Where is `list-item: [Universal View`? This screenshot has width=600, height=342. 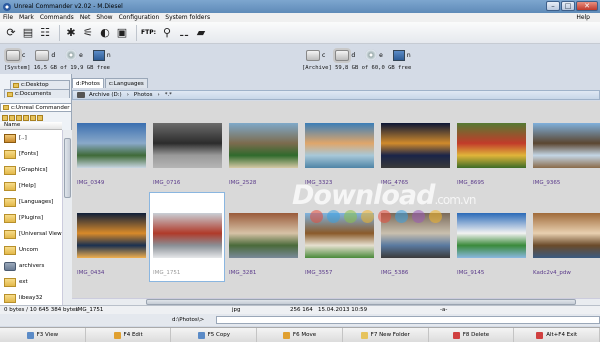 list-item: [Universal View is located at coordinates (31, 234).